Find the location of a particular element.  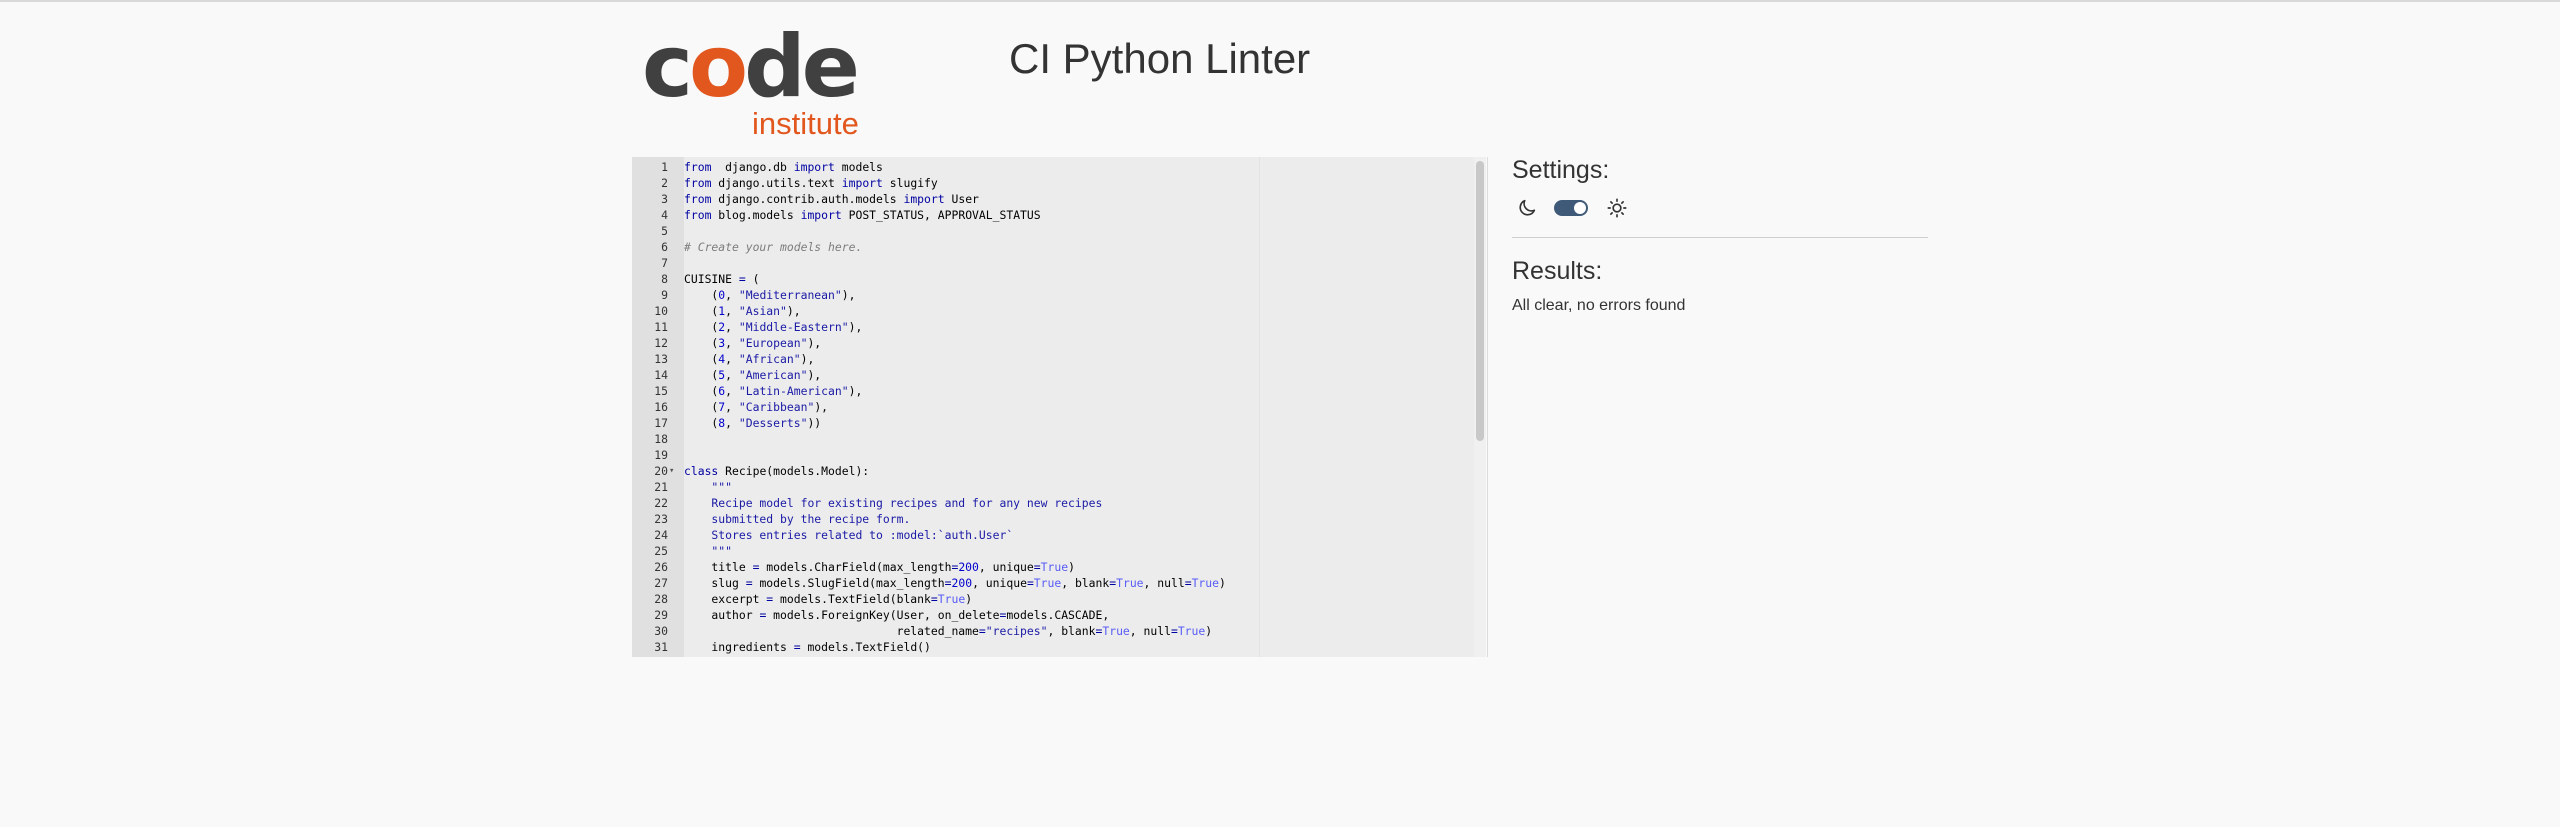

code-text: submitted by the recipe form. is located at coordinates (797, 519).